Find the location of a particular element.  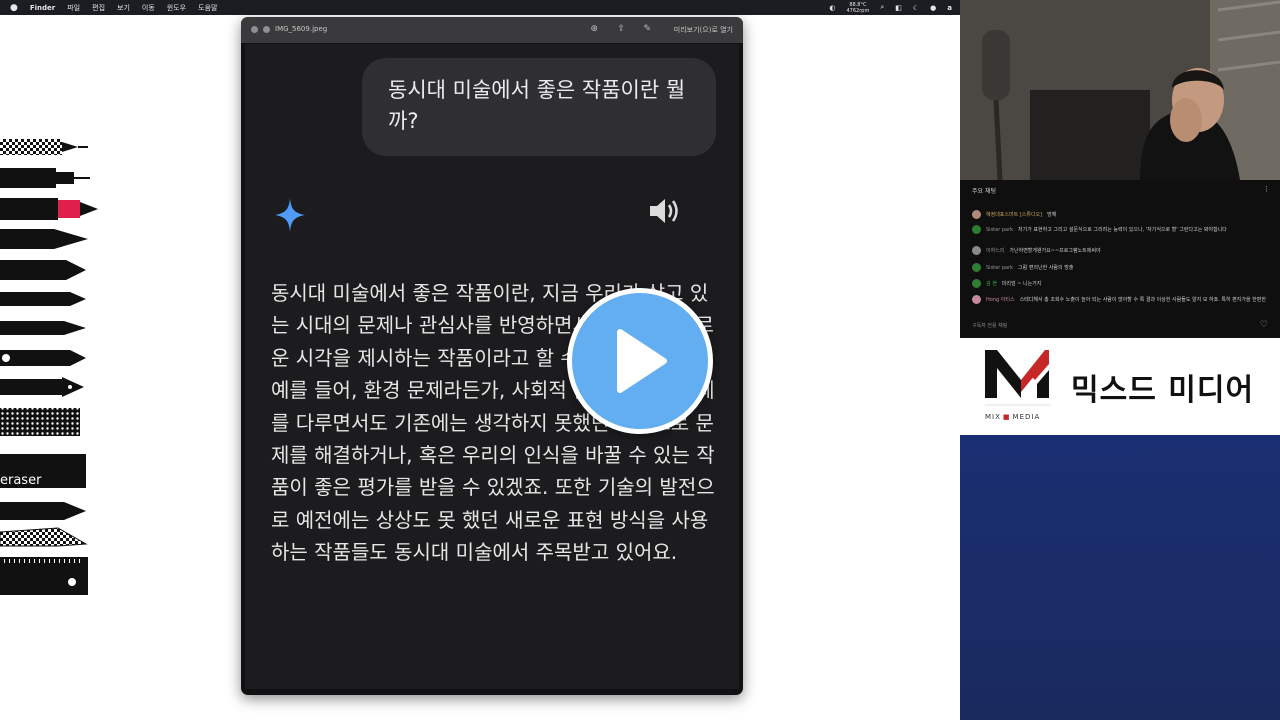

menu-view: 보기 is located at coordinates (123, 8).